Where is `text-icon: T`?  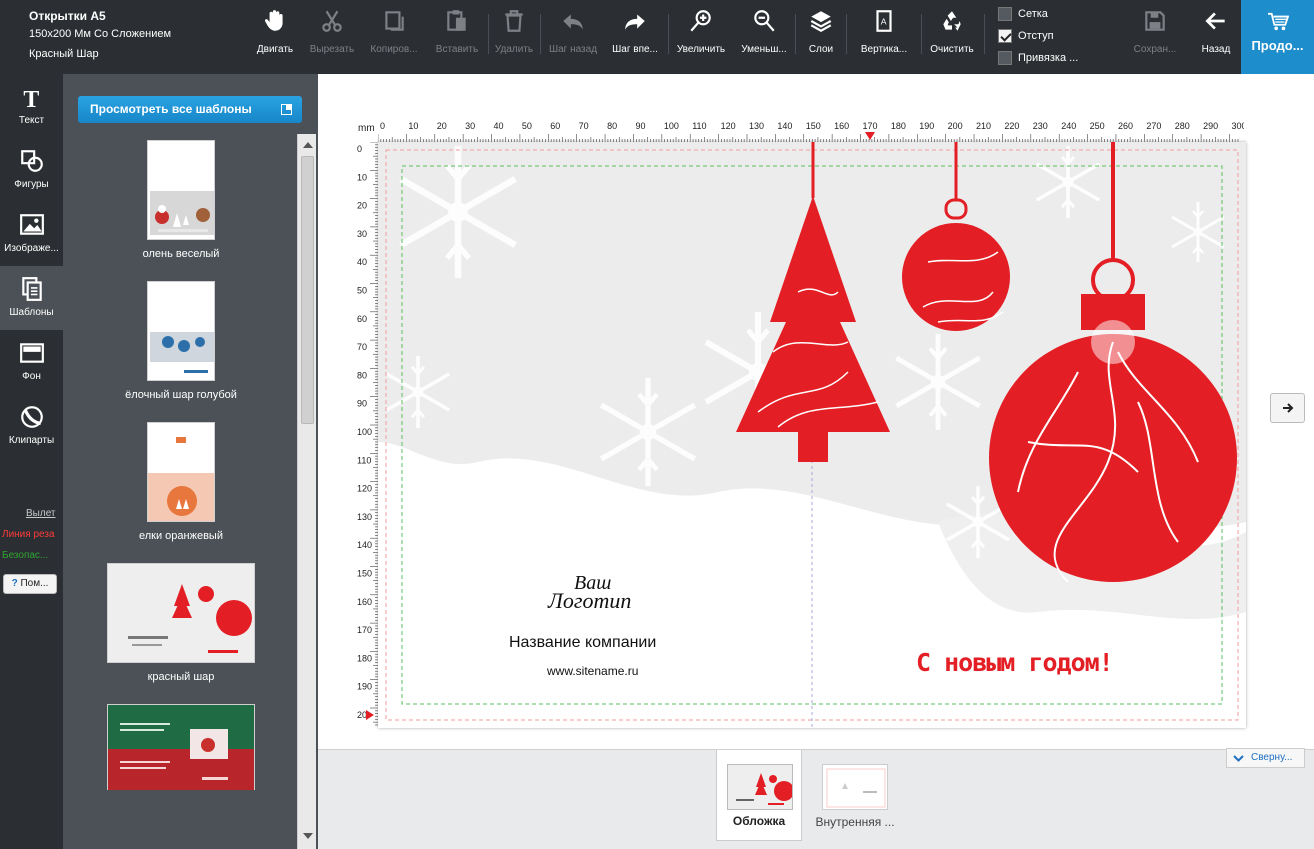 text-icon: T is located at coordinates (31, 98).